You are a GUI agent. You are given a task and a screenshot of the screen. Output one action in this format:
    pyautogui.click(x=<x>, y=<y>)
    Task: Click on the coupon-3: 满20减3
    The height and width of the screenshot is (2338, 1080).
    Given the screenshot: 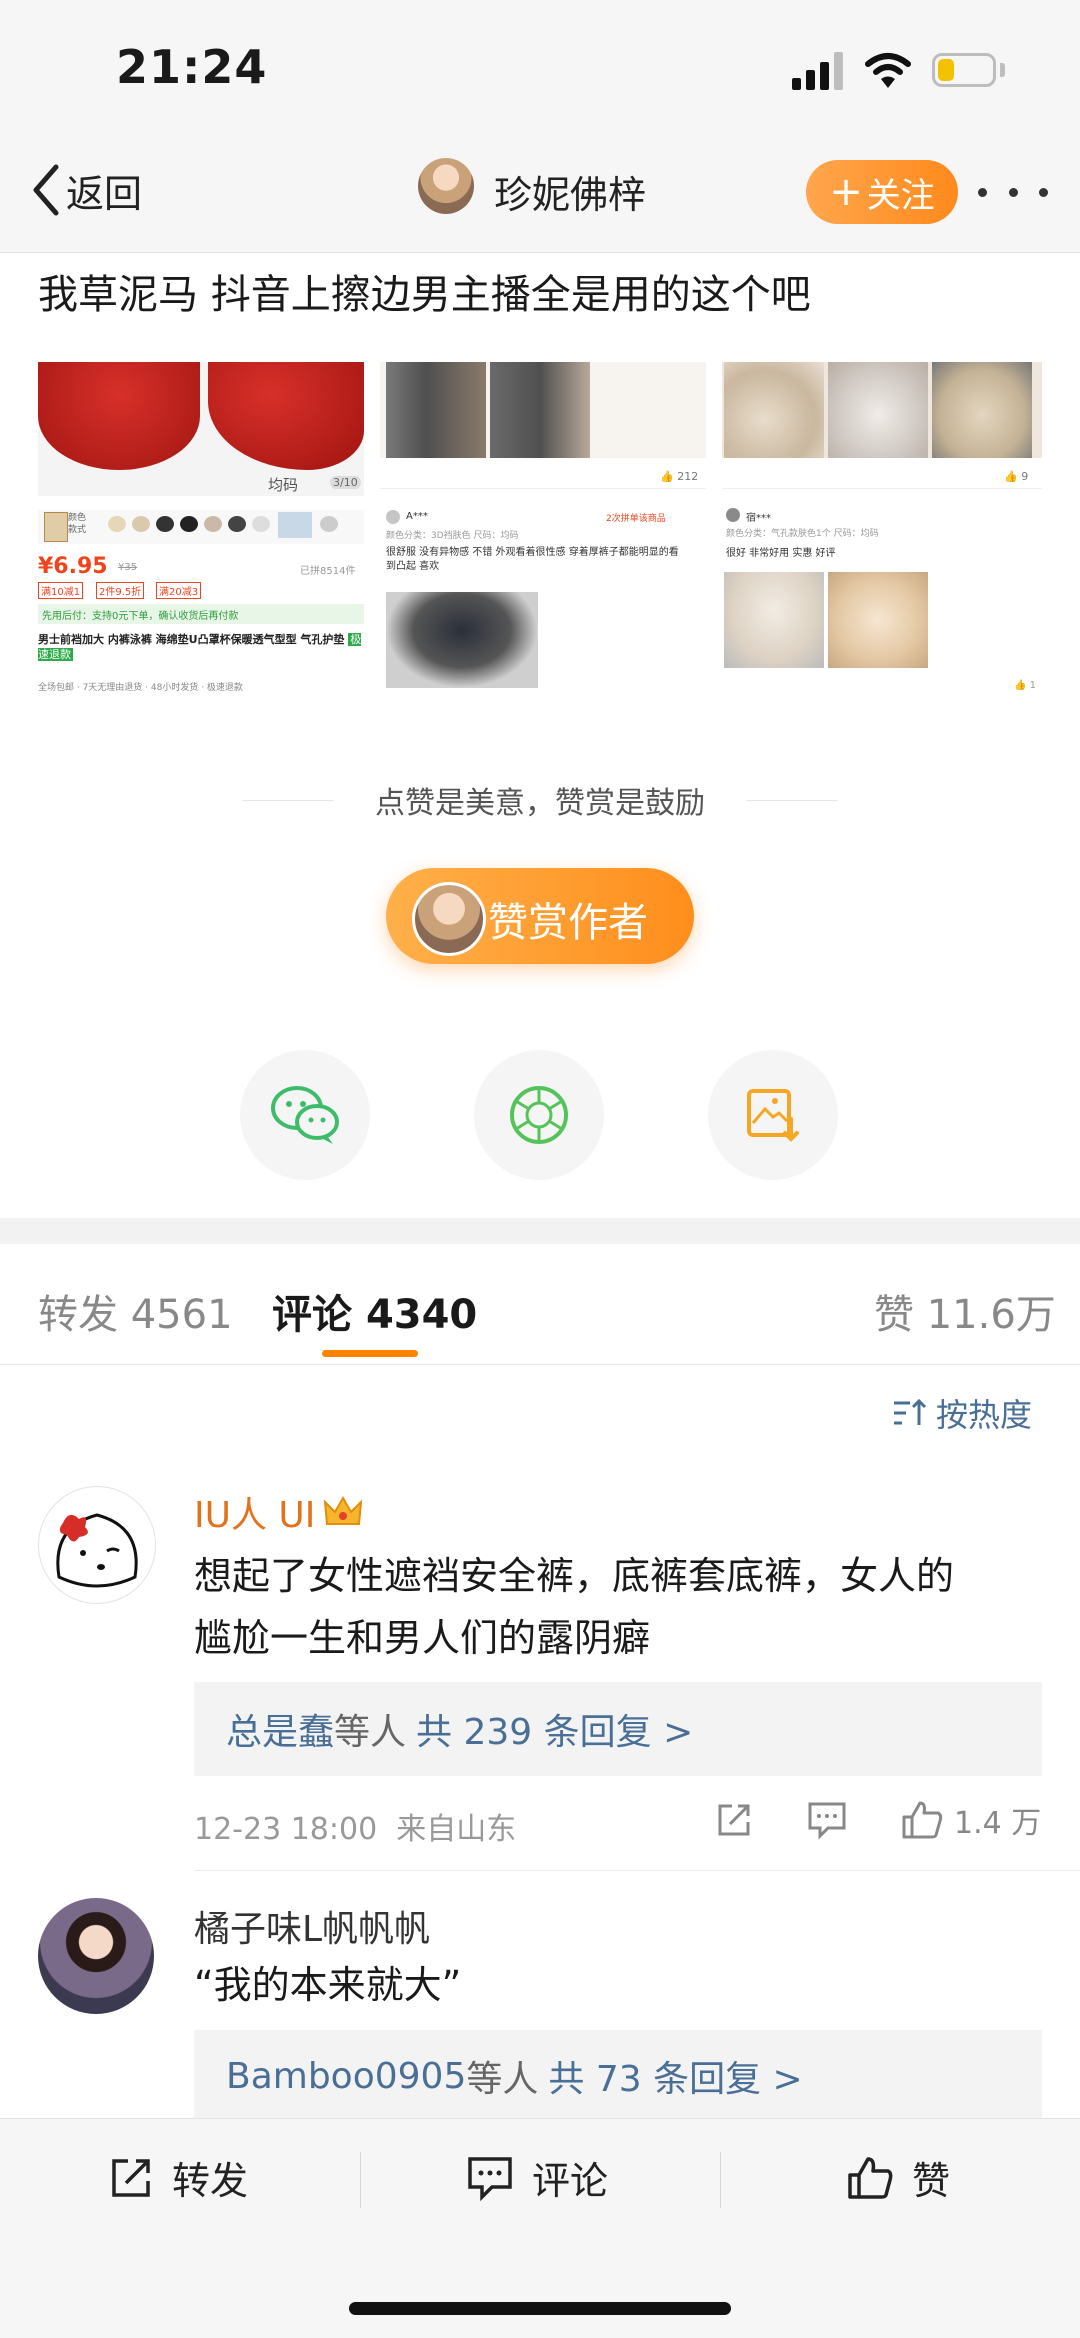 What is the action you would take?
    pyautogui.click(x=179, y=590)
    